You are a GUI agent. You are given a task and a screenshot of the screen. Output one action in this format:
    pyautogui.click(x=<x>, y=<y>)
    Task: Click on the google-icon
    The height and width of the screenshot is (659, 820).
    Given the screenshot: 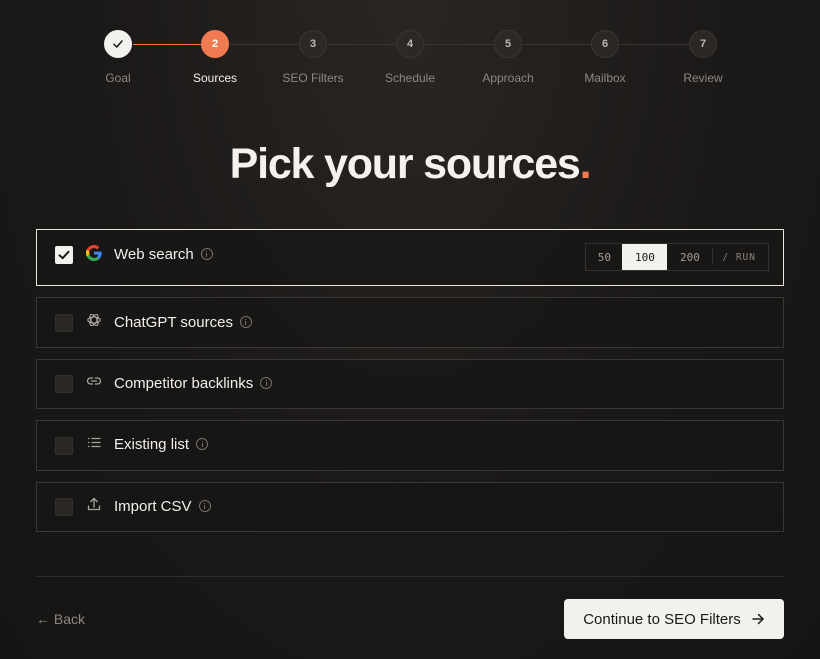 What is the action you would take?
    pyautogui.click(x=94, y=253)
    